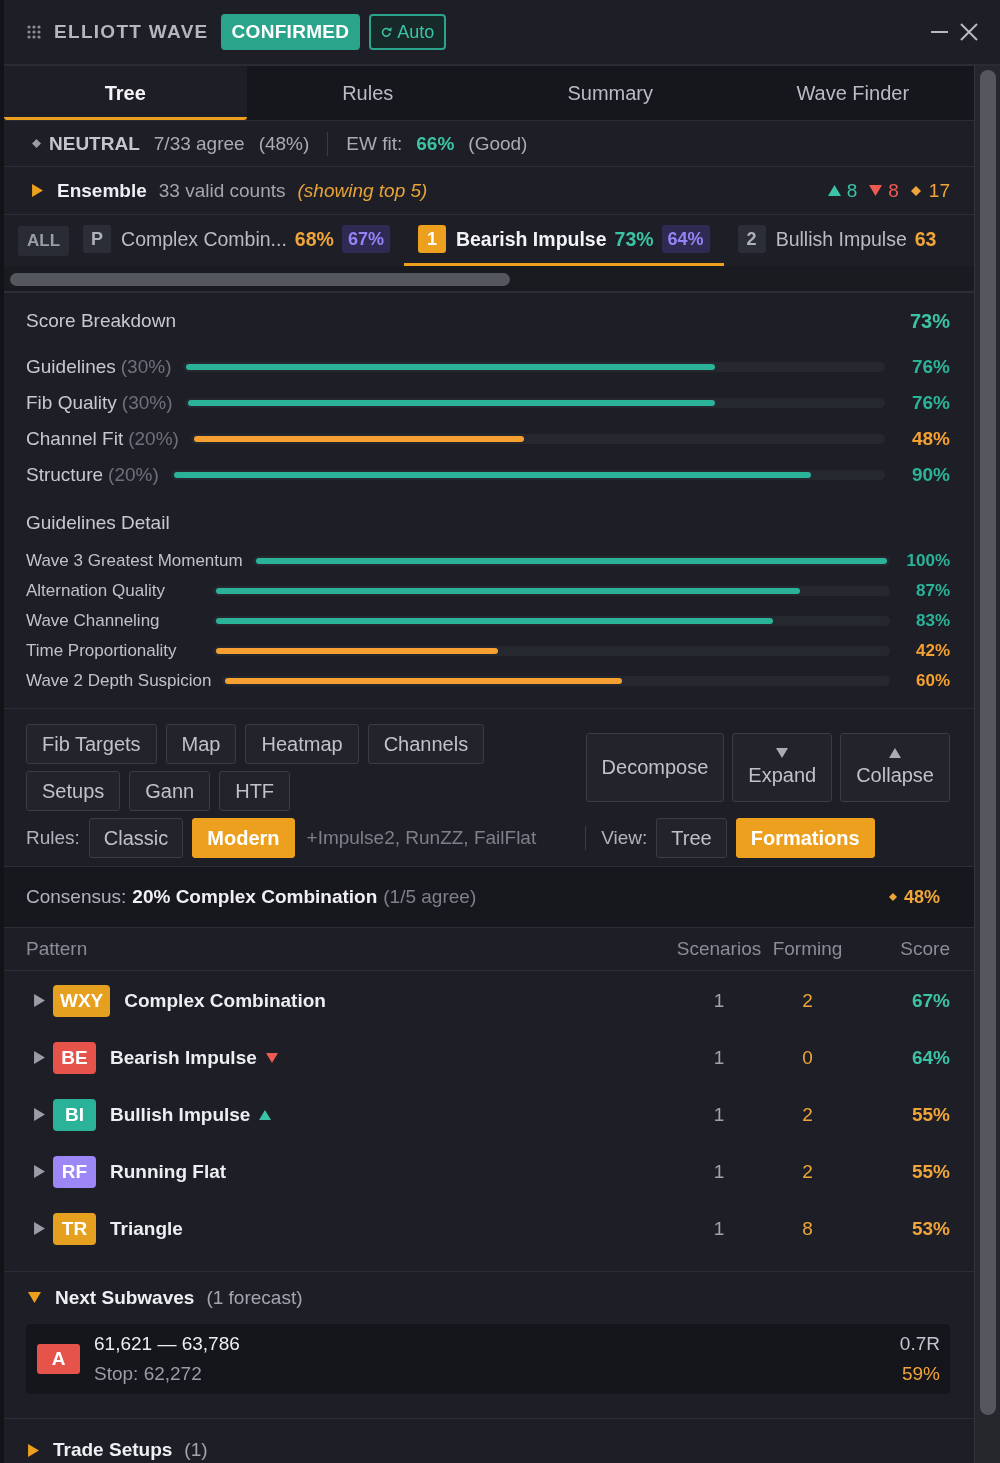  What do you see at coordinates (426, 744) in the screenshot?
I see `tool-button: Channels` at bounding box center [426, 744].